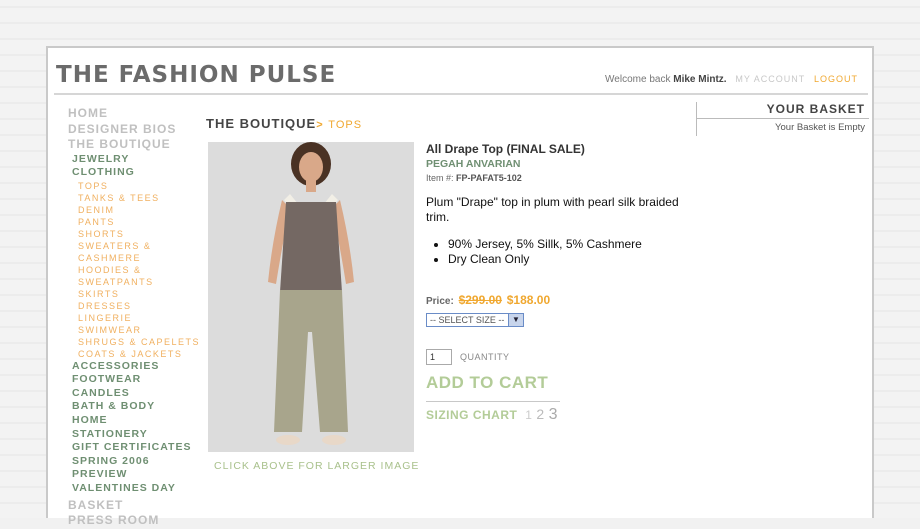 The width and height of the screenshot is (920, 529). What do you see at coordinates (134, 270) in the screenshot?
I see `nav-sub-hoodies: HOODIES &` at bounding box center [134, 270].